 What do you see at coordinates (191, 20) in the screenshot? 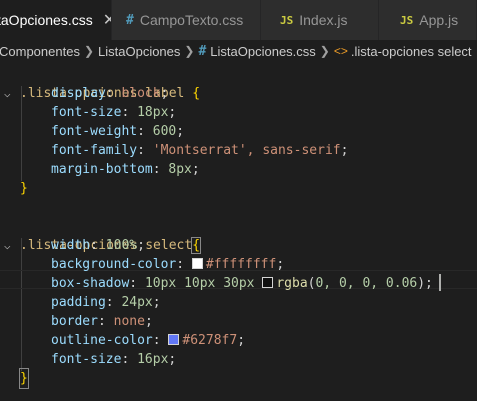
I see `tab-label: CampoTexto.css` at bounding box center [191, 20].